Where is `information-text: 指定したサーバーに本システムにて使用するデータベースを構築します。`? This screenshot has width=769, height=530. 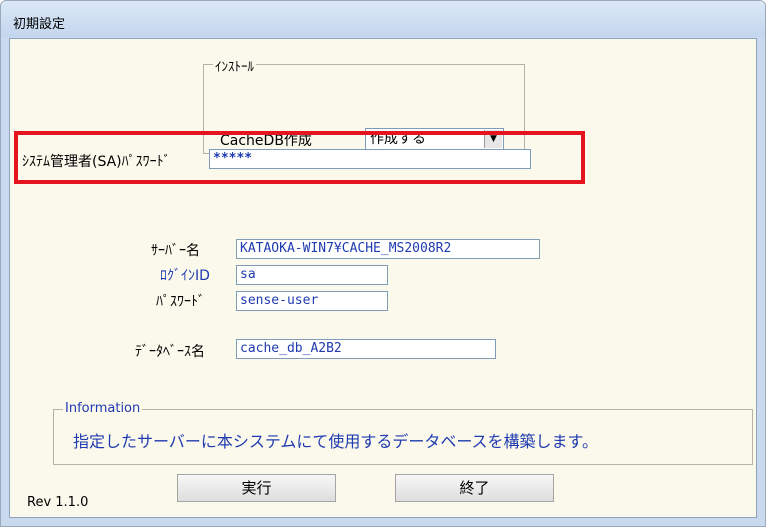 information-text: 指定したサーバーに本システムにて使用するデータベースを構築します。 is located at coordinates (335, 441).